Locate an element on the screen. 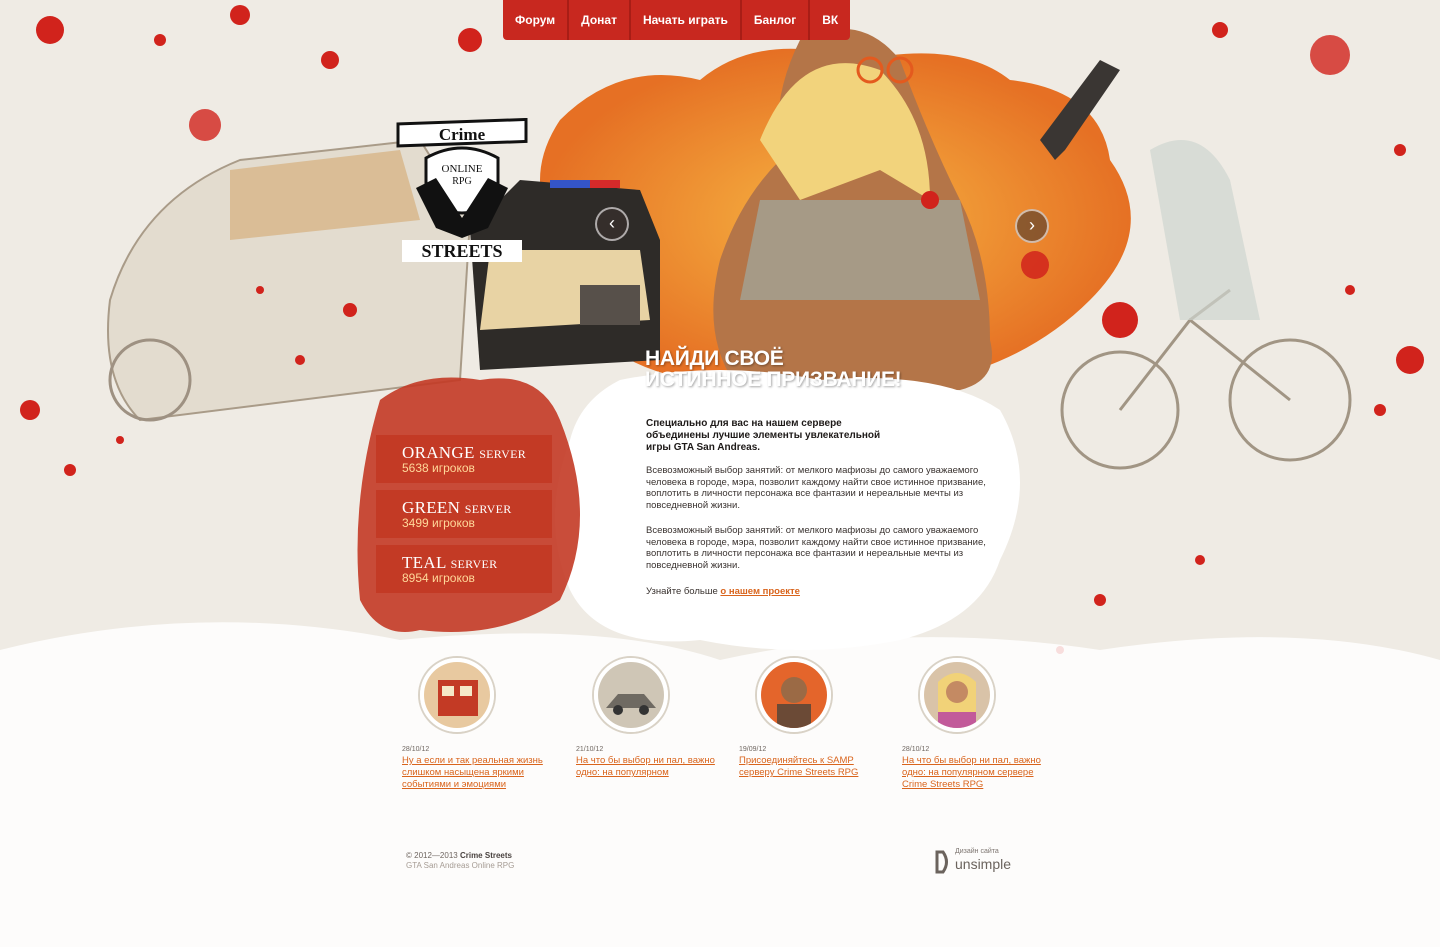 The height and width of the screenshot is (947, 1440). main-nav: Форум Донат Начать играть Банлог ВК is located at coordinates (677, 20).